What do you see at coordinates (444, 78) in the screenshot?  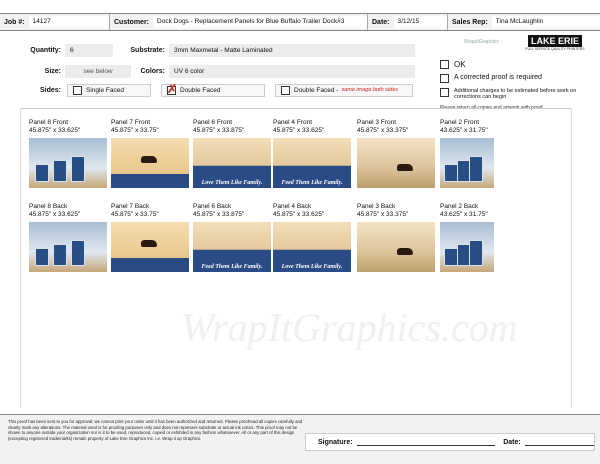 I see `corrected-checkbox` at bounding box center [444, 78].